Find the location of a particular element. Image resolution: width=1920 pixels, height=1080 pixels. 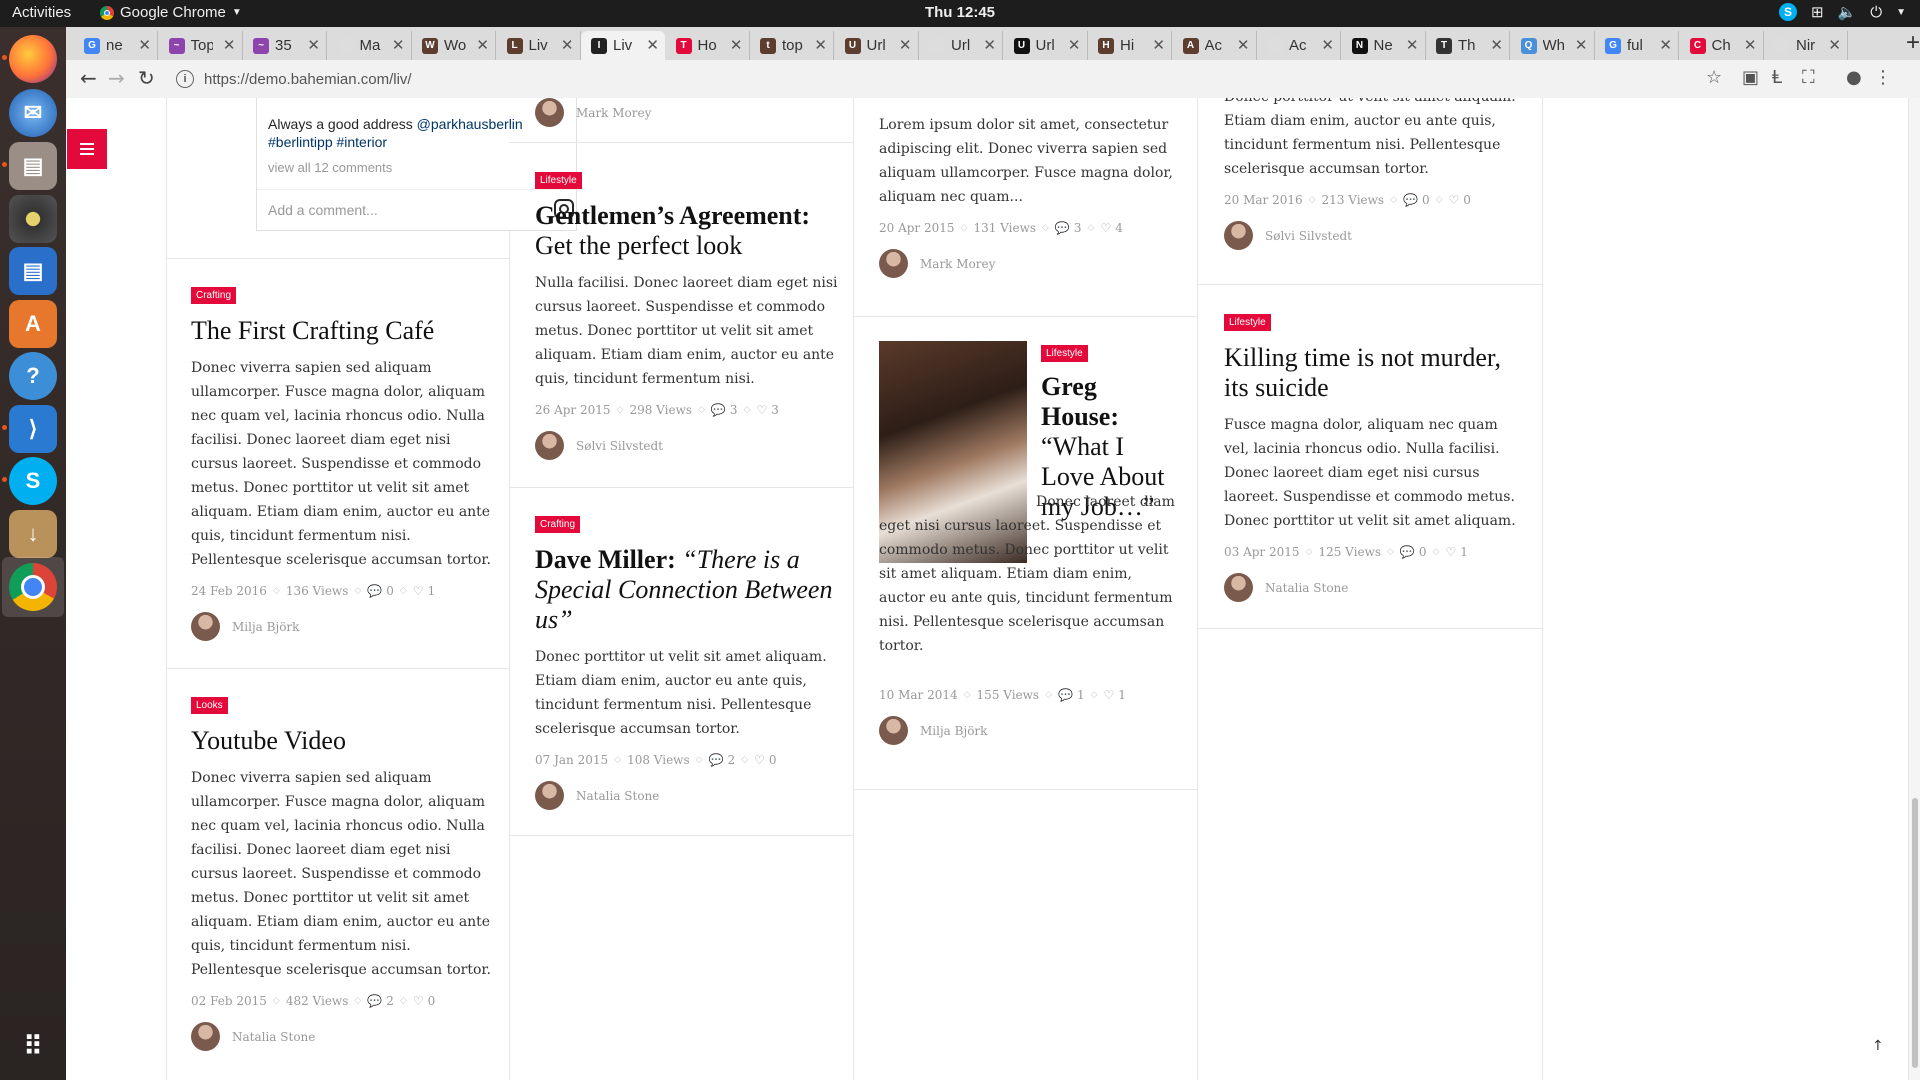

category-tag: Looks is located at coordinates (209, 705).